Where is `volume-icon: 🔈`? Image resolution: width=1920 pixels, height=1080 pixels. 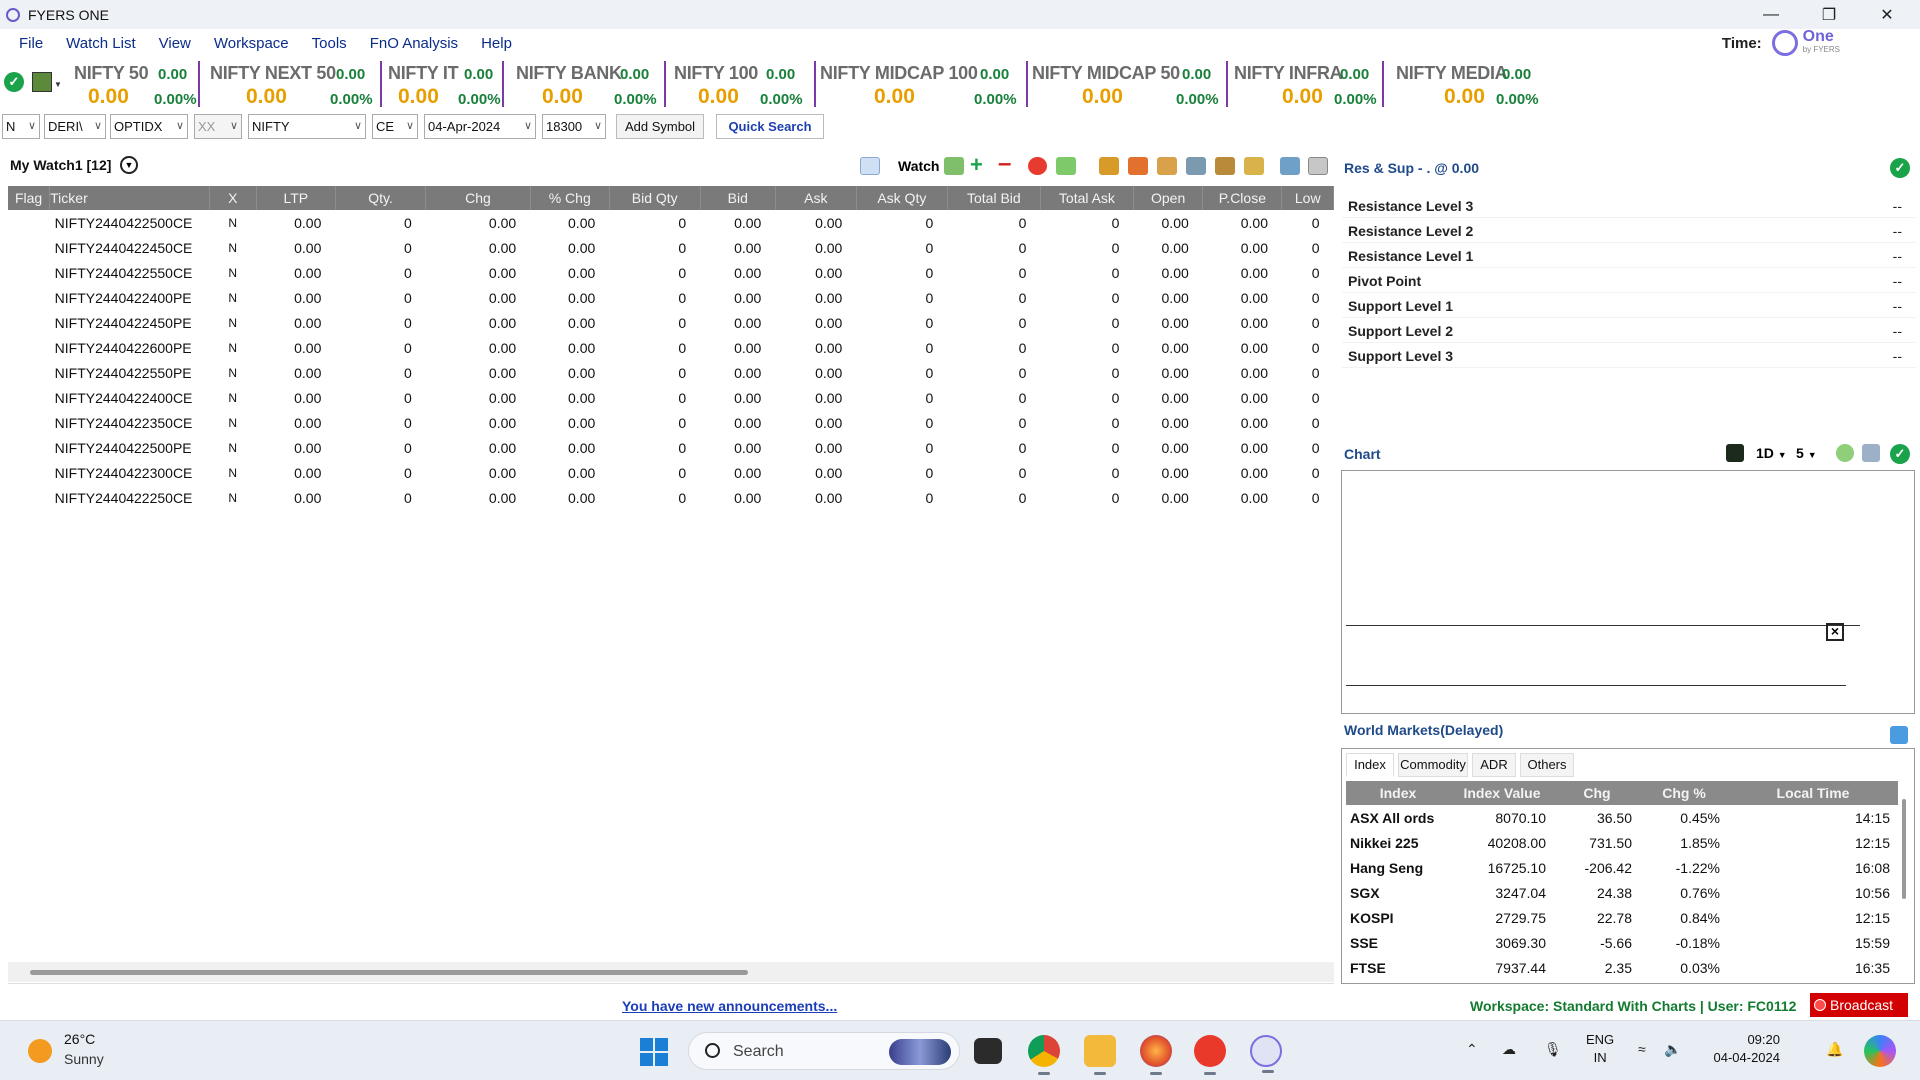
volume-icon: 🔈 is located at coordinates (1672, 1049).